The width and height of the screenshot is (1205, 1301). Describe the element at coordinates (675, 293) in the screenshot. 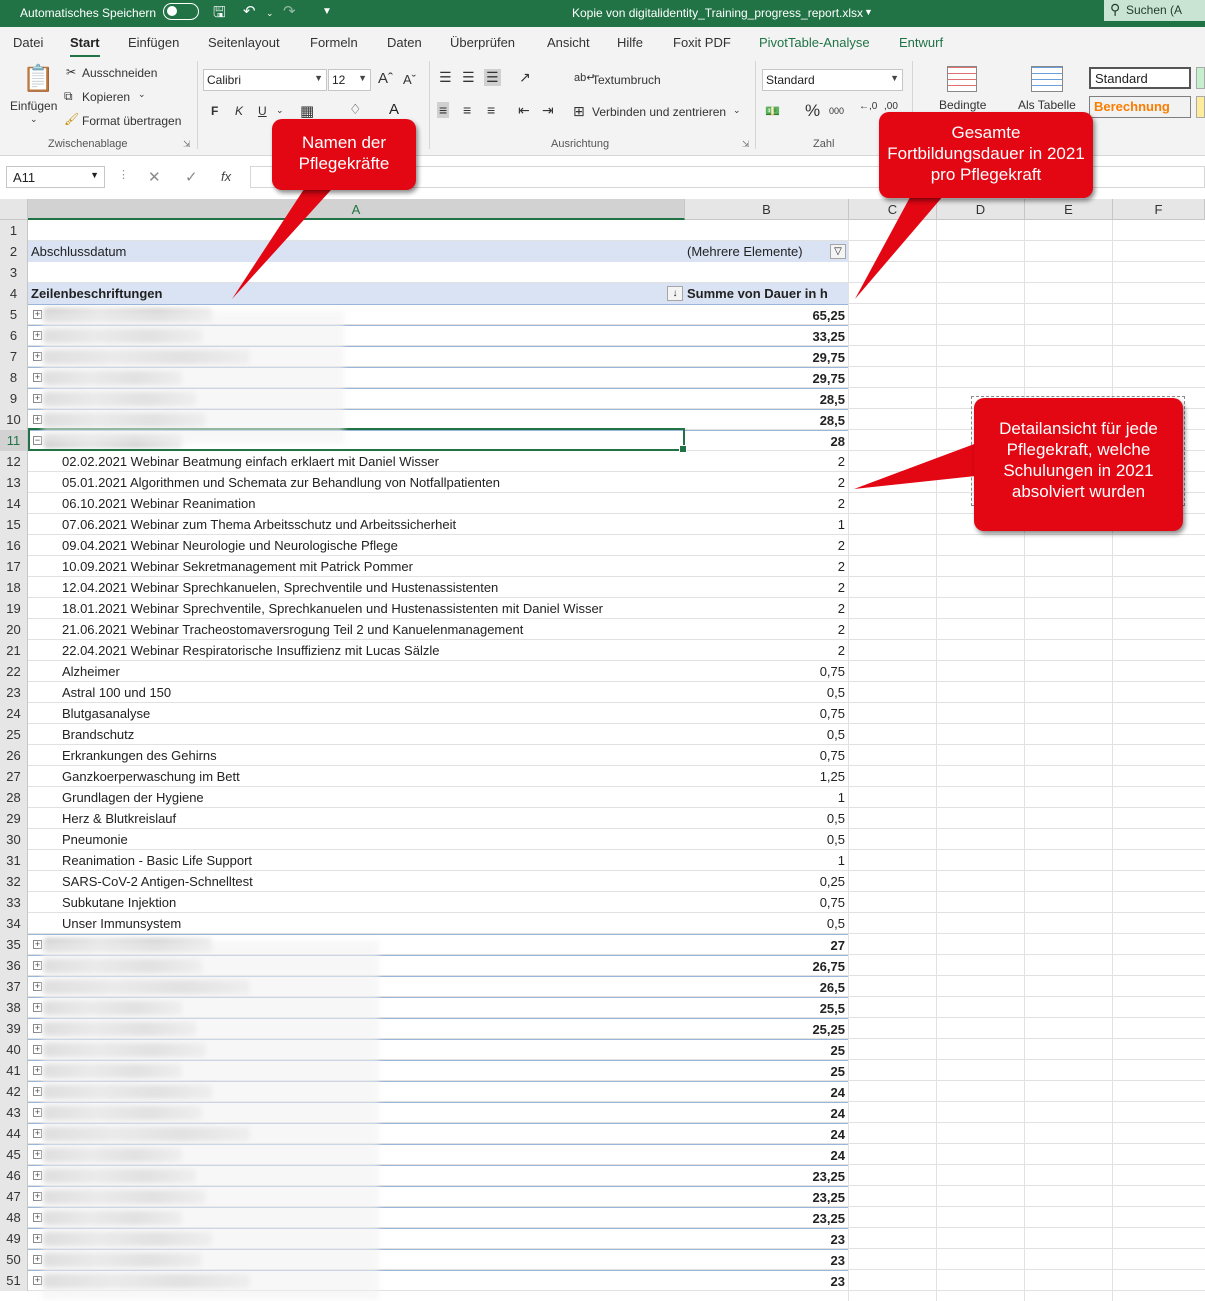

I see `sort-filter-icon: ↓` at that location.